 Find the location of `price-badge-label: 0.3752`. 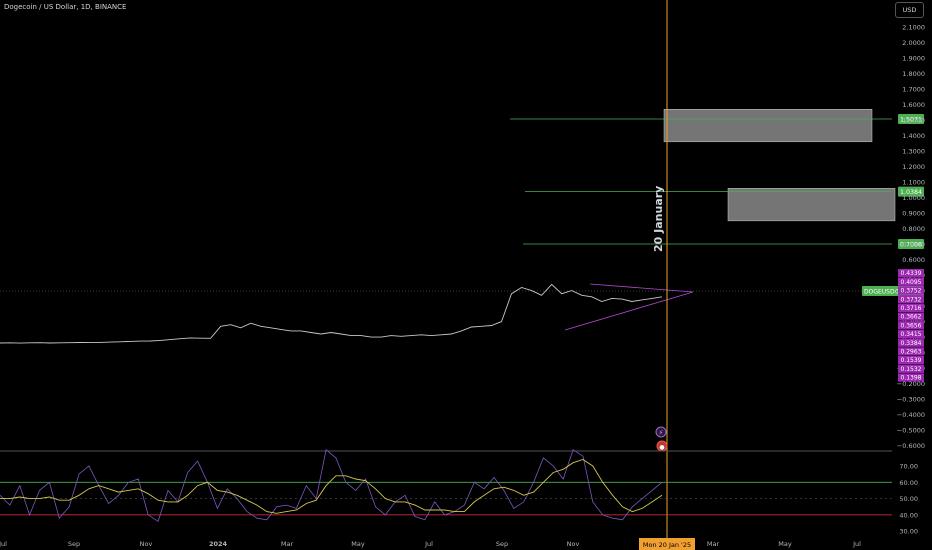

price-badge-label: 0.3752 is located at coordinates (911, 291).